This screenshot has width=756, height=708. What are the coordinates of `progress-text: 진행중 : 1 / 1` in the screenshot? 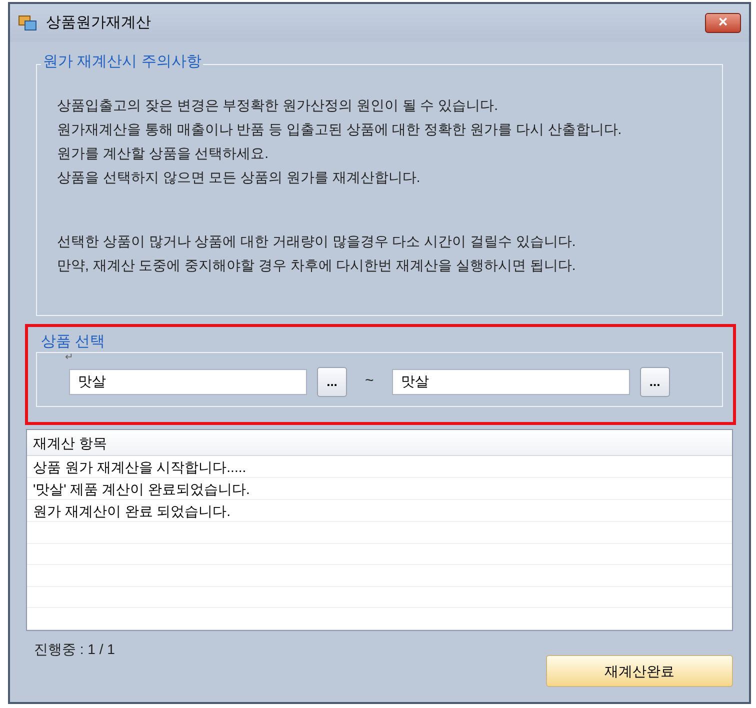 It's located at (74, 649).